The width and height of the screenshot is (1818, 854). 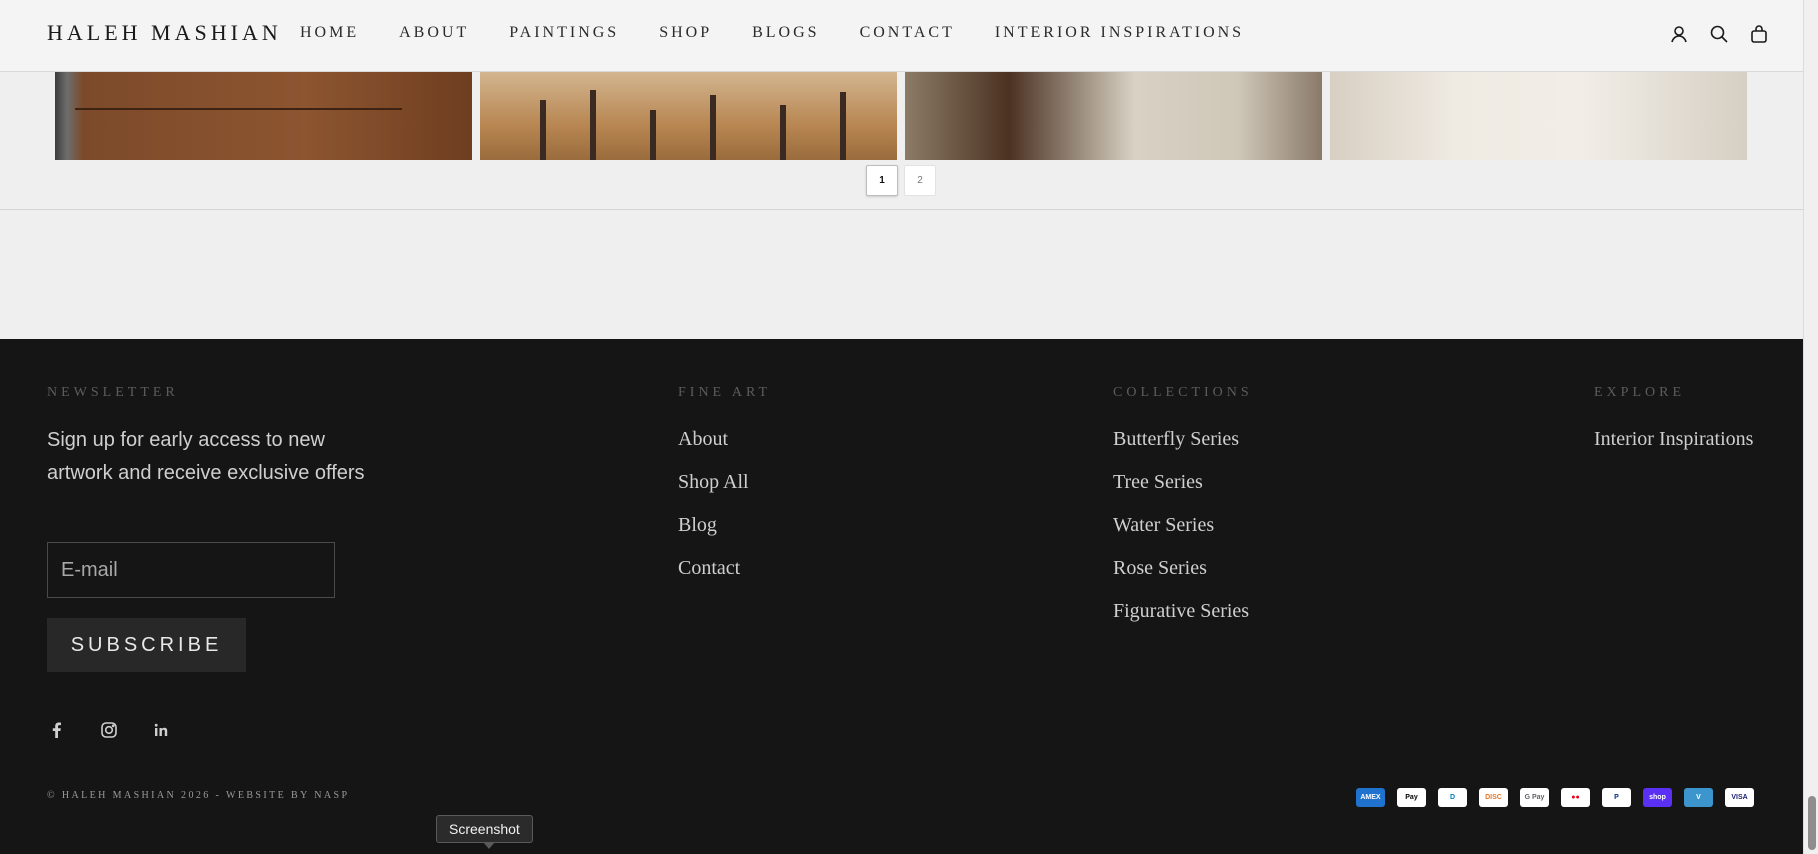 What do you see at coordinates (1538, 116) in the screenshot?
I see `gallery-image-living-room` at bounding box center [1538, 116].